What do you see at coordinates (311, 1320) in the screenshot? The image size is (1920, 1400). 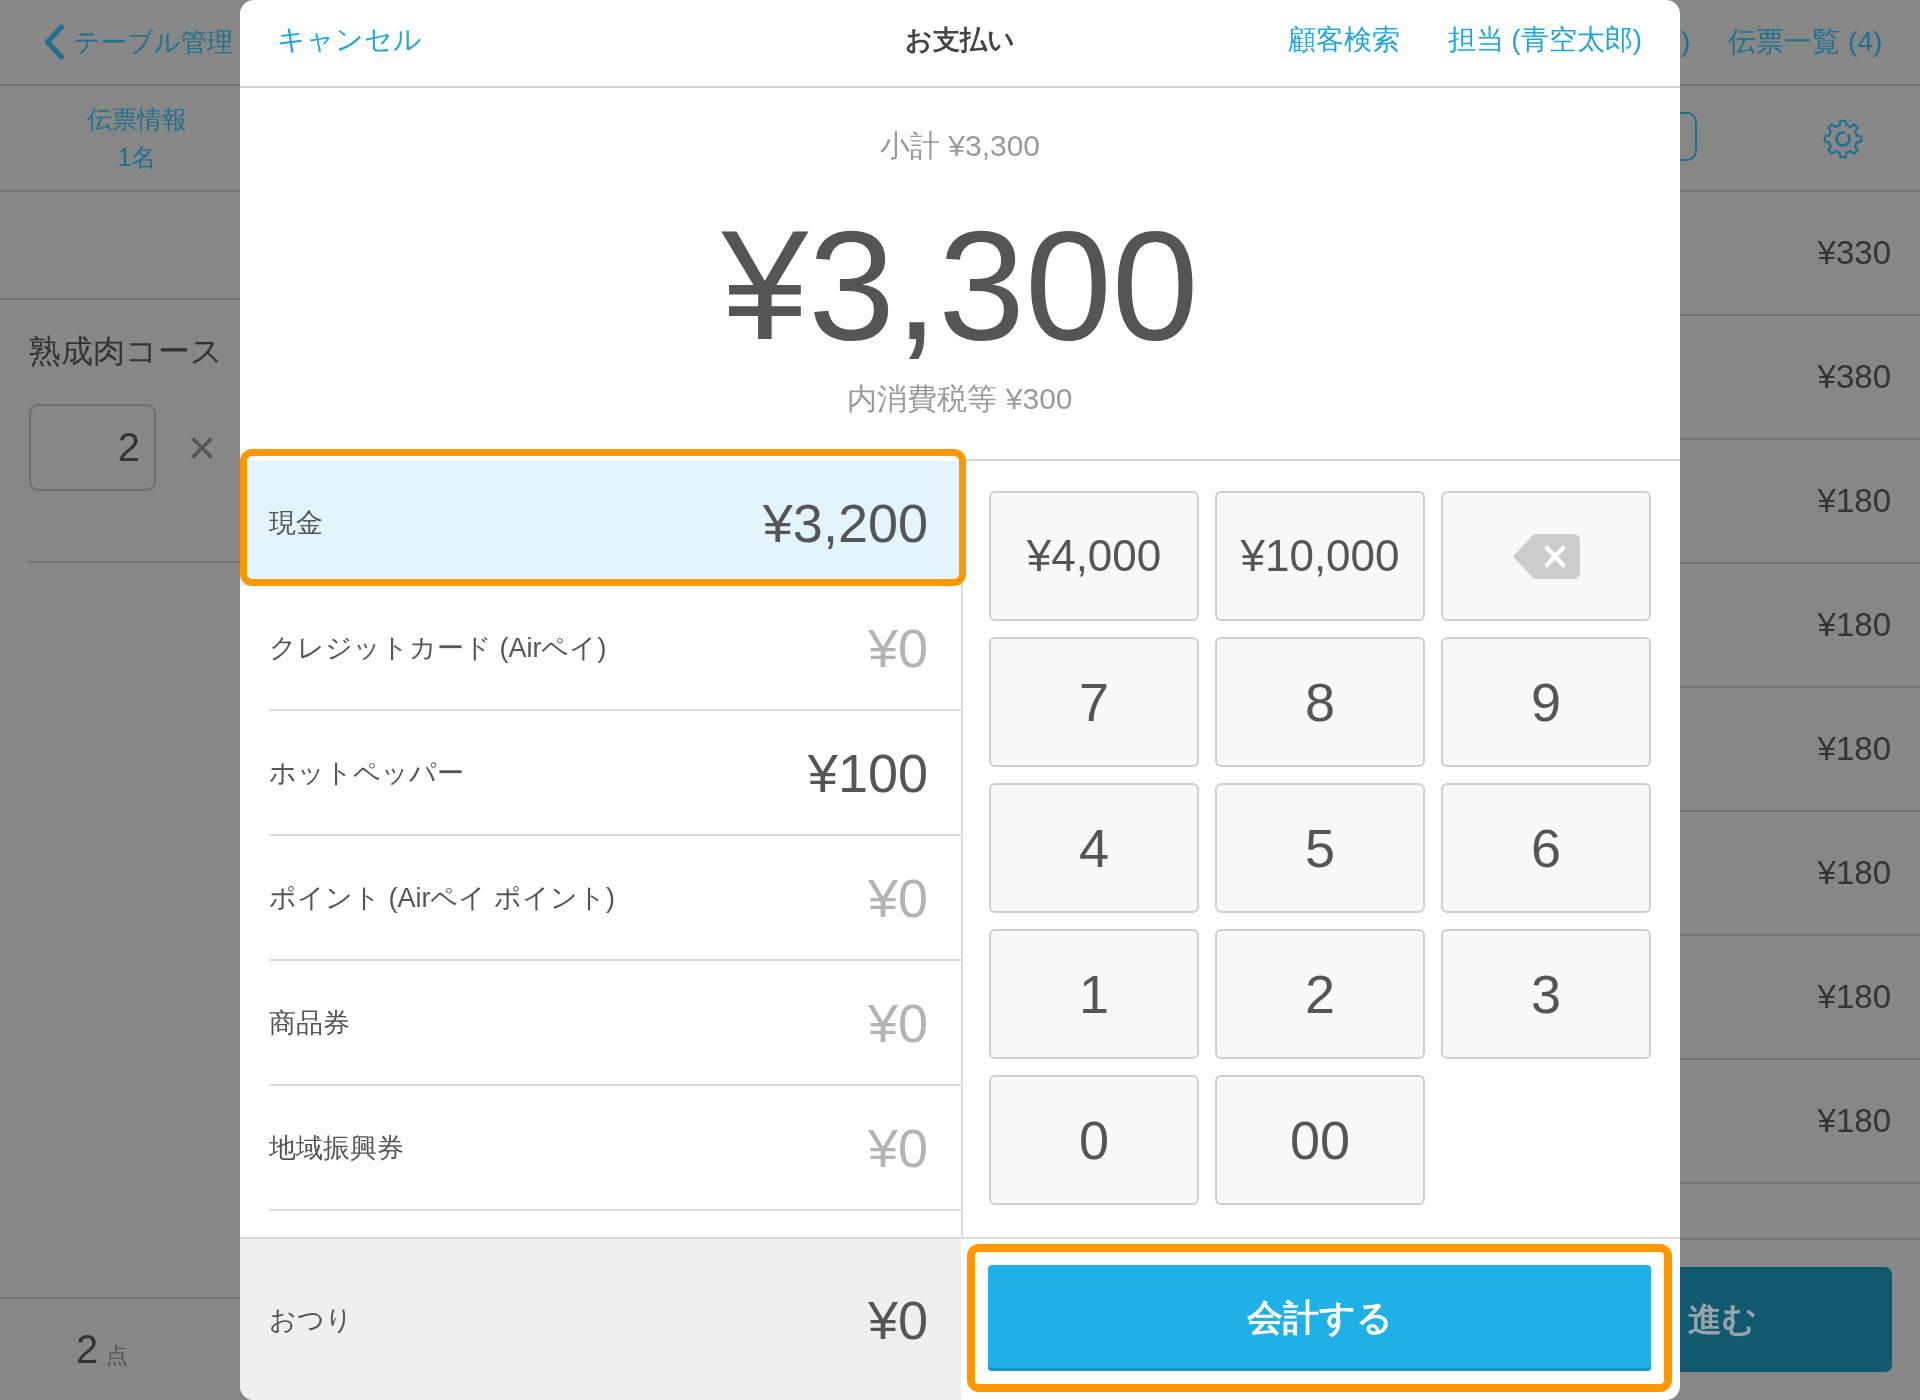 I see `change-label: おつり` at bounding box center [311, 1320].